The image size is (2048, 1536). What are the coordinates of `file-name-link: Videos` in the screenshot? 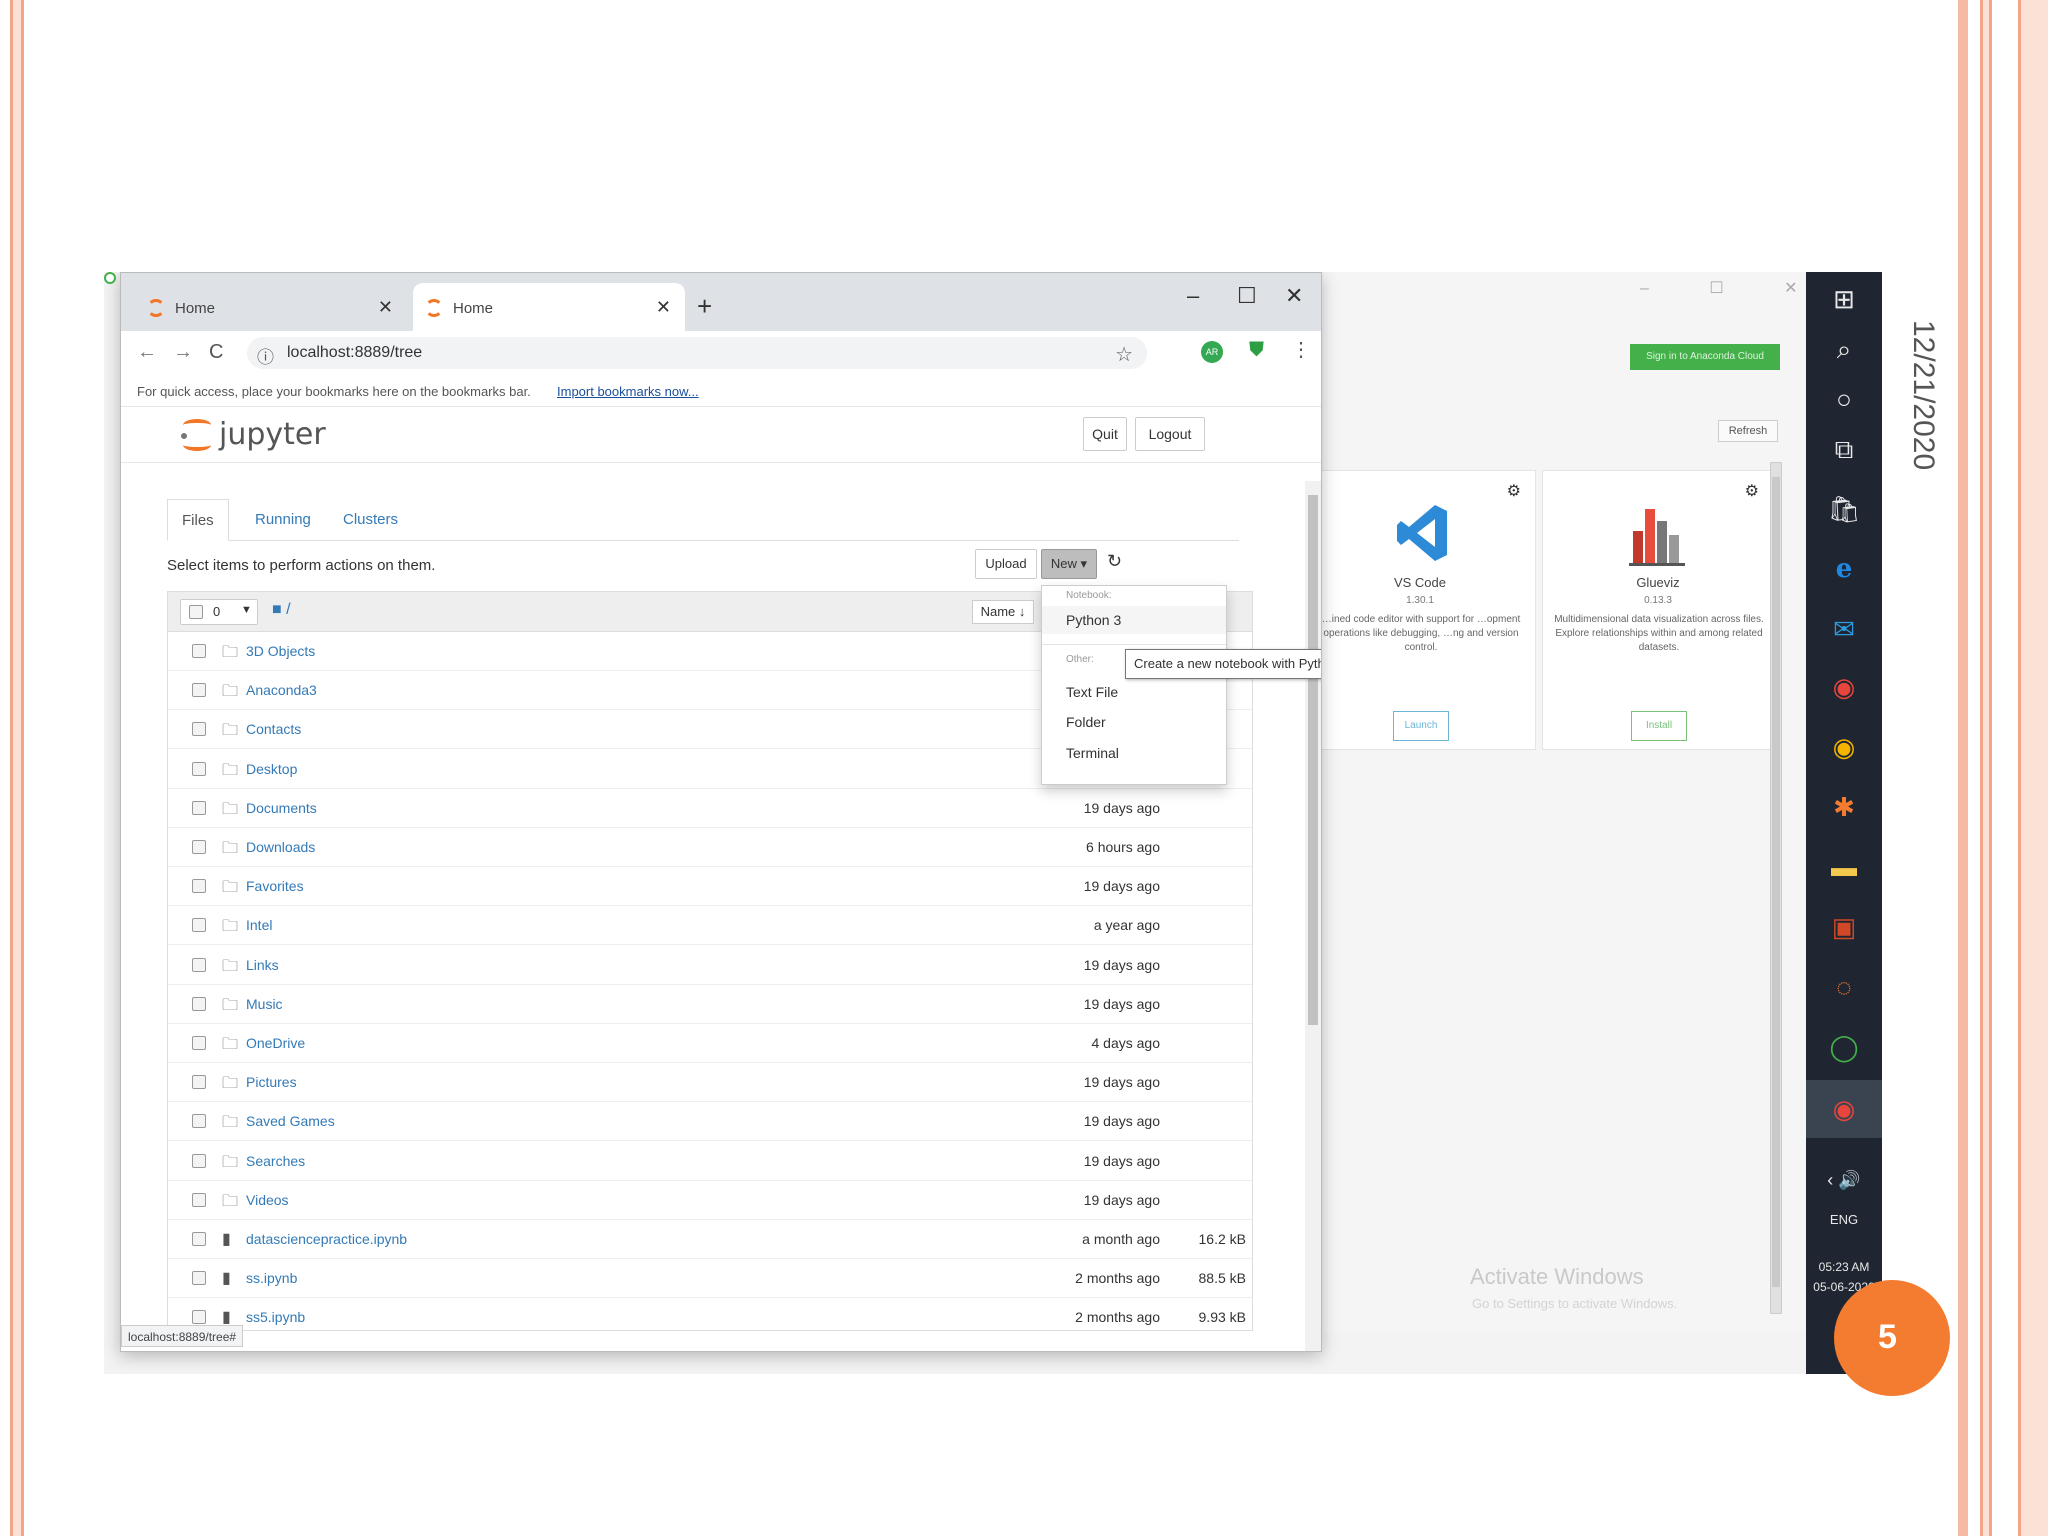 It's located at (267, 1200).